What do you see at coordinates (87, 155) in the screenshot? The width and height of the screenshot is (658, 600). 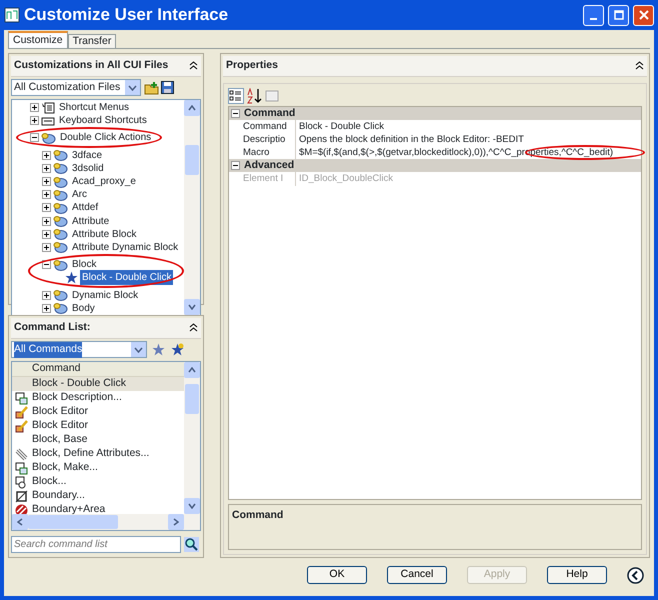 I see `tree-item: 3dface` at bounding box center [87, 155].